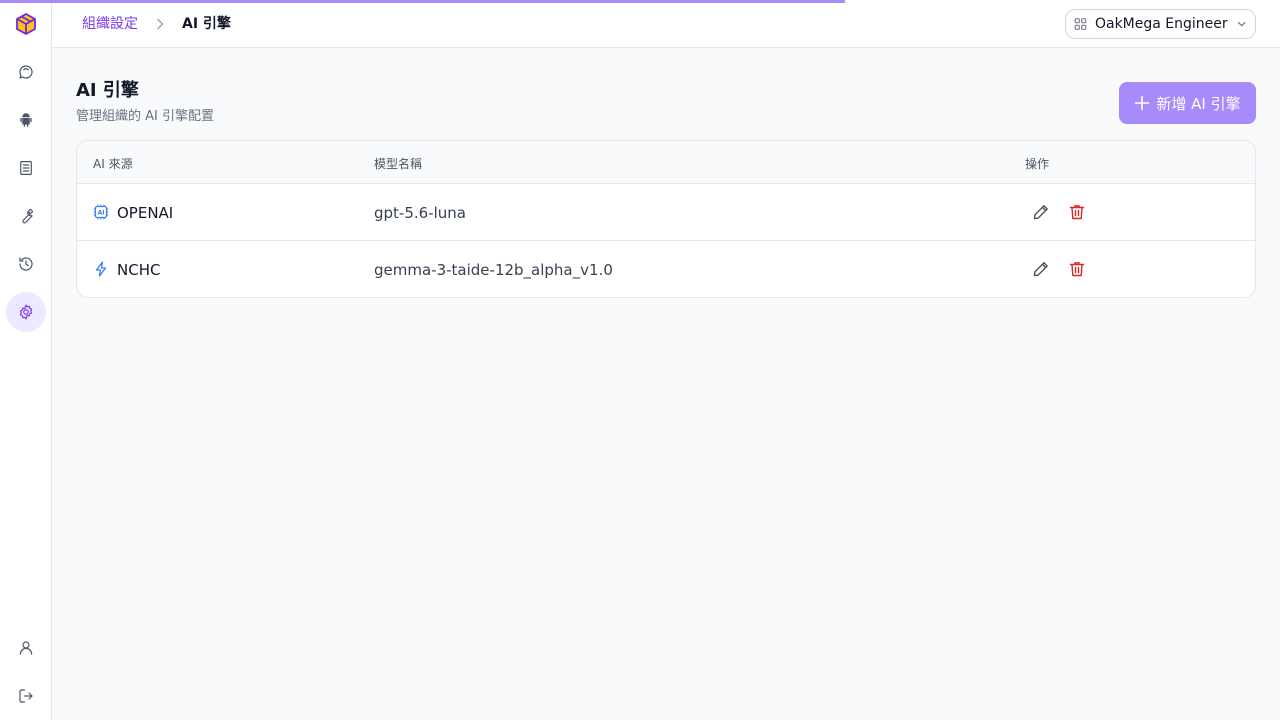 The height and width of the screenshot is (720, 1280). I want to click on android-icon, so click(26, 120).